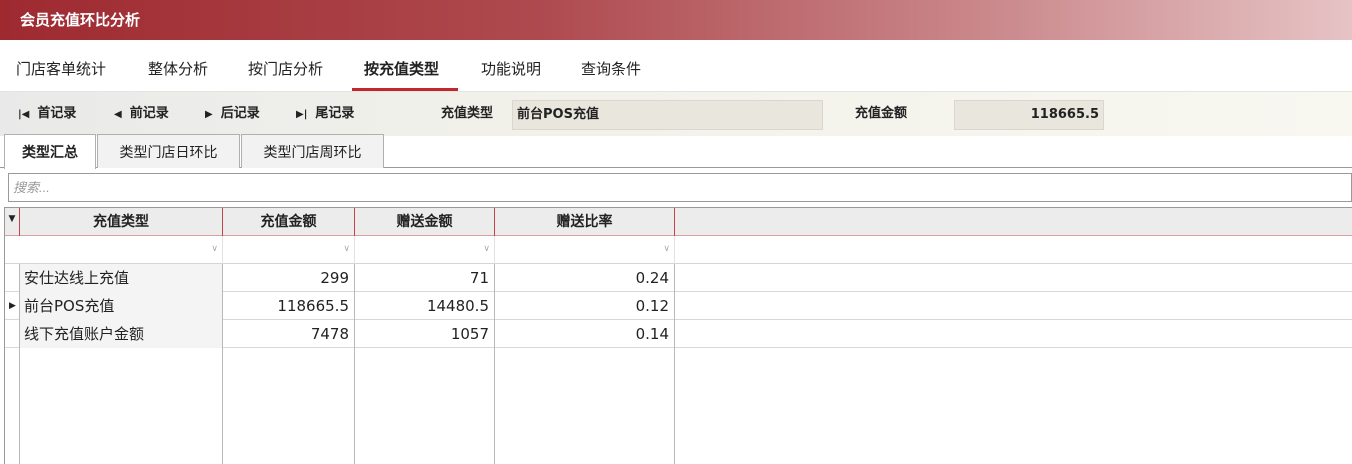  I want to click on table-row: 安仕达线上充值 299 71 0.24, so click(678, 278).